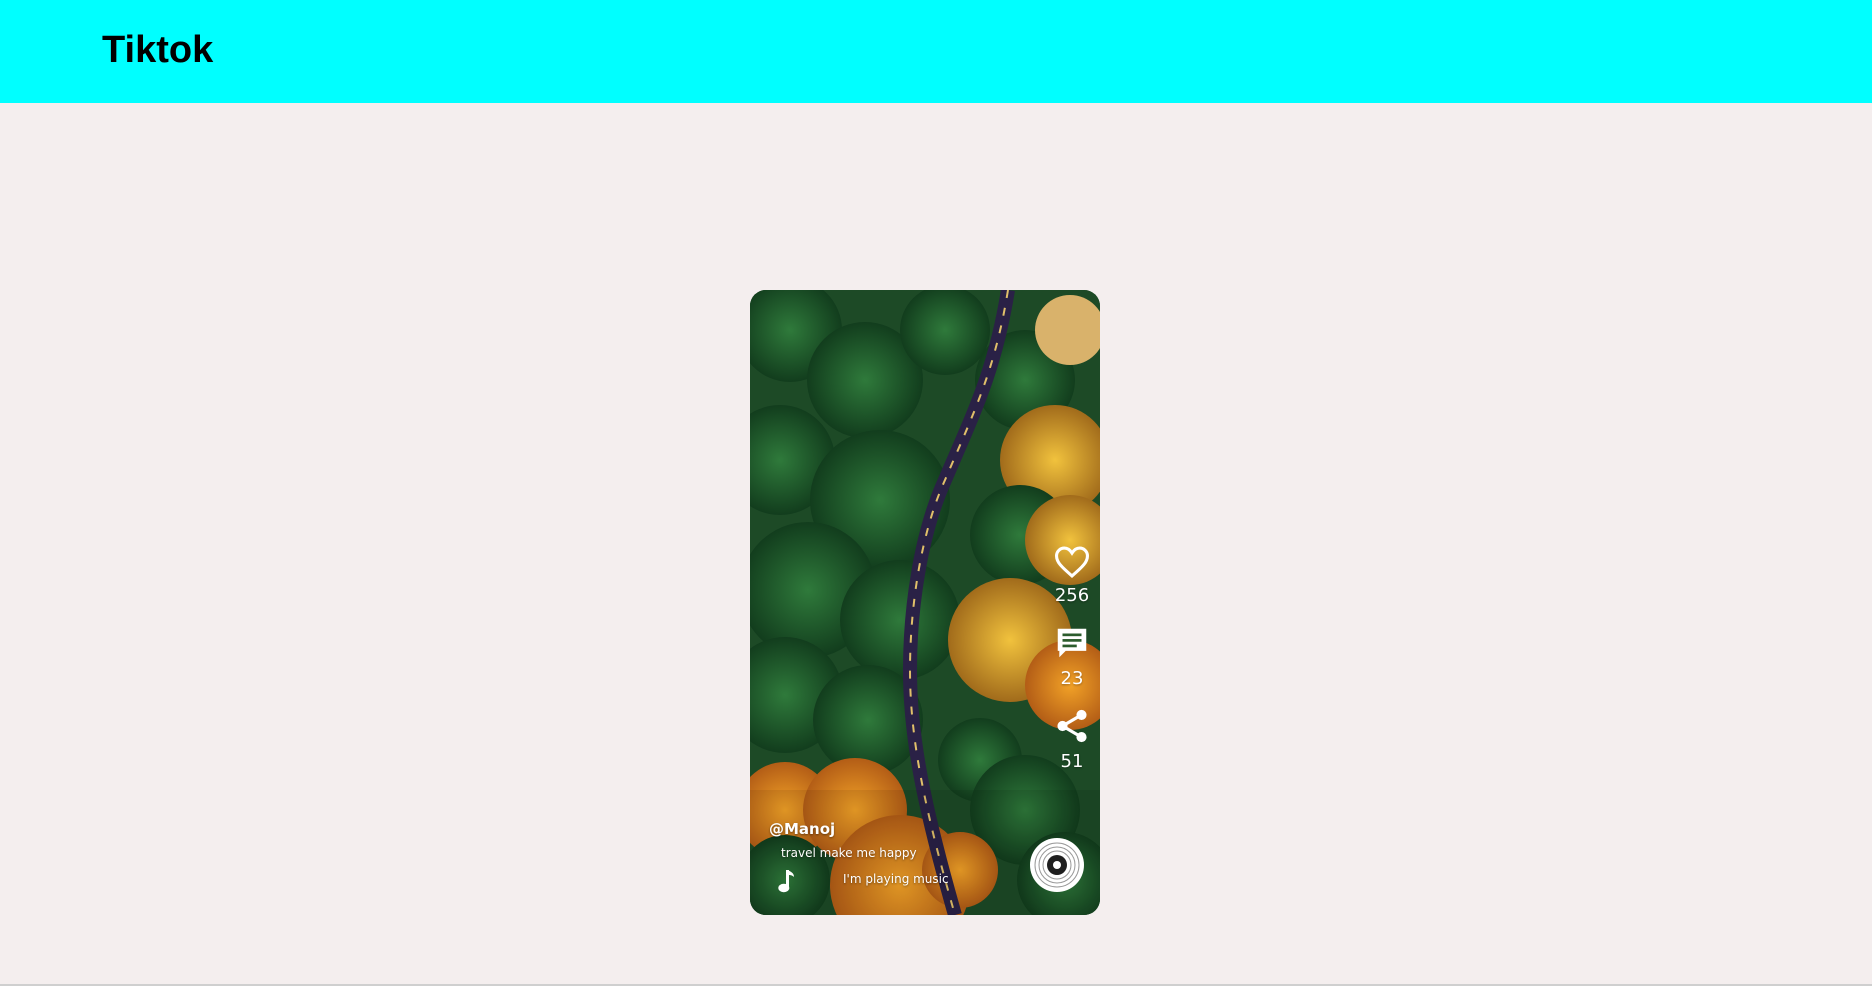  I want to click on music-info: I'm playing music, so click(899, 882).